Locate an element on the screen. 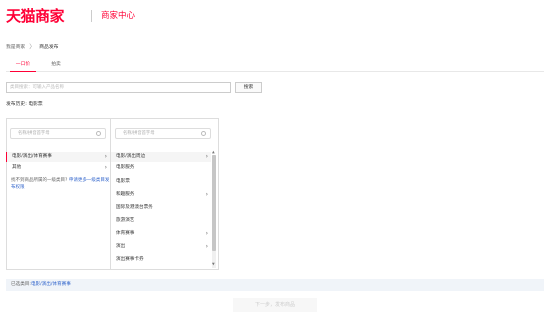 The width and height of the screenshot is (550, 324). selected-category-value: 电影/演出/体育赛事 is located at coordinates (50, 284).